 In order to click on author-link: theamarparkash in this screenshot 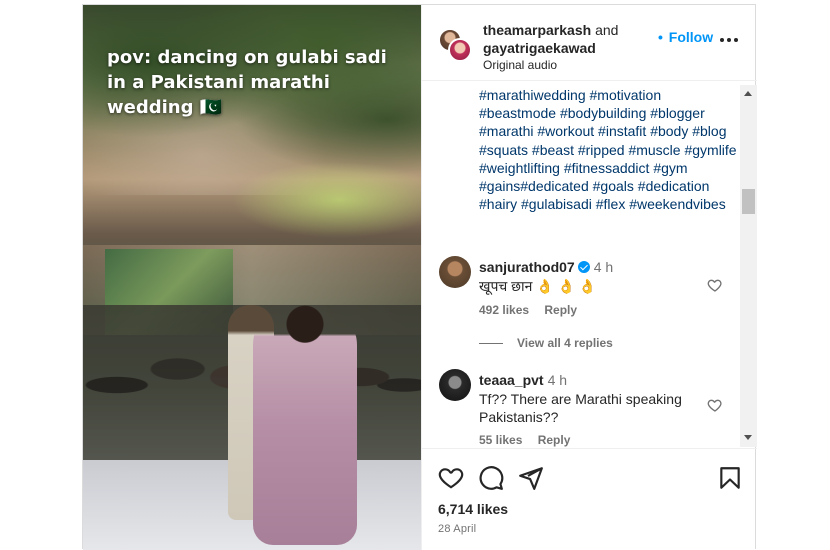, I will do `click(537, 30)`.